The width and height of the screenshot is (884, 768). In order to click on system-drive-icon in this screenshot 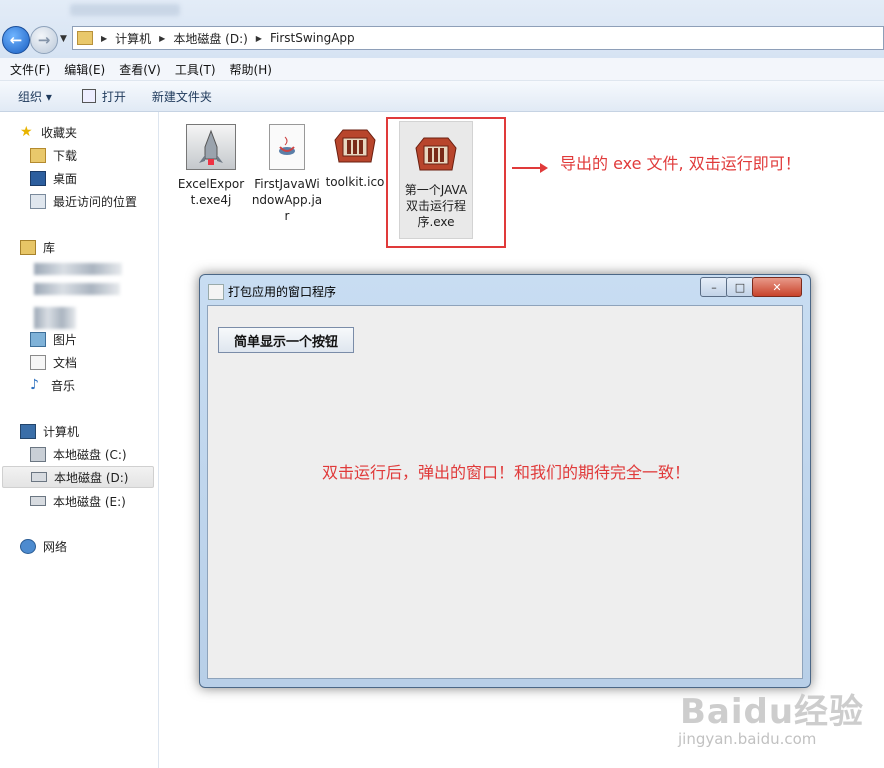, I will do `click(38, 454)`.